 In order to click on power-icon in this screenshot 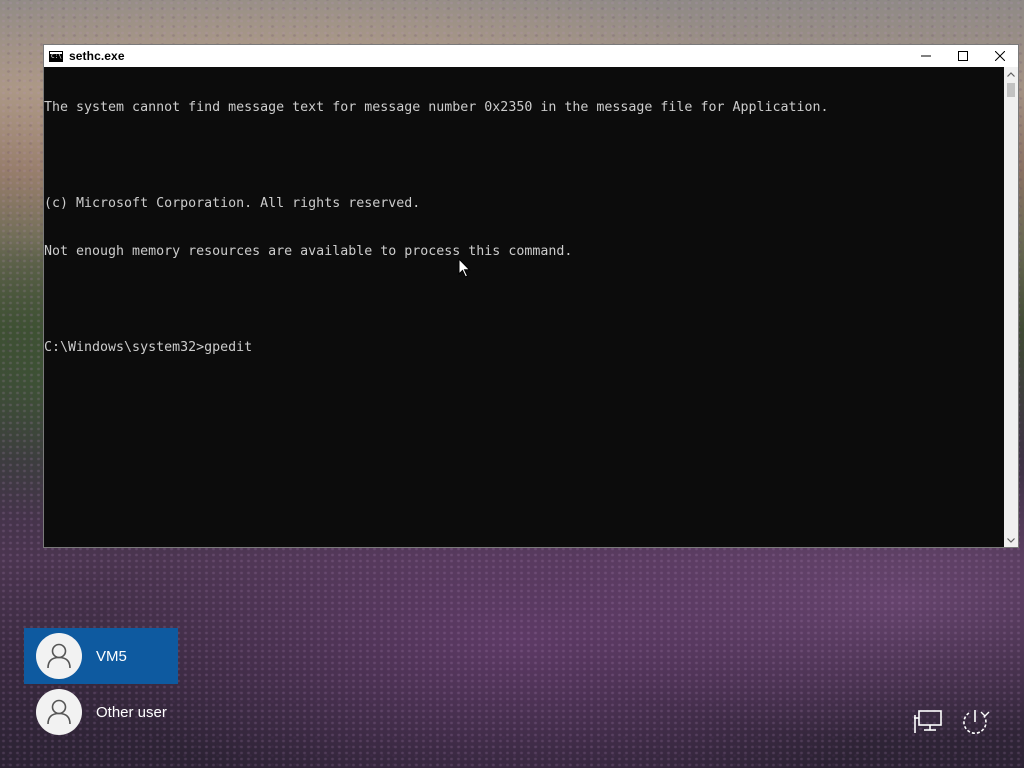, I will do `click(976, 722)`.